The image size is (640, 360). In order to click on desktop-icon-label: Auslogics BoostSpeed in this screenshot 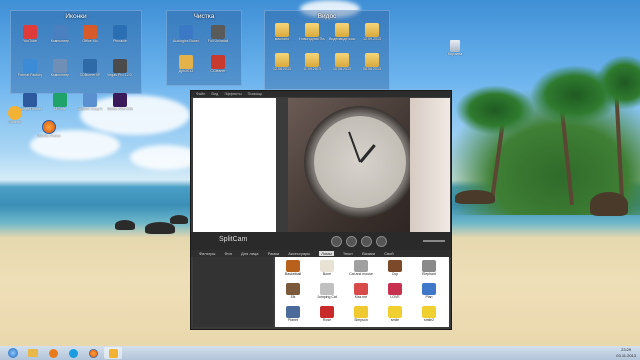, I will do `click(186, 41)`.